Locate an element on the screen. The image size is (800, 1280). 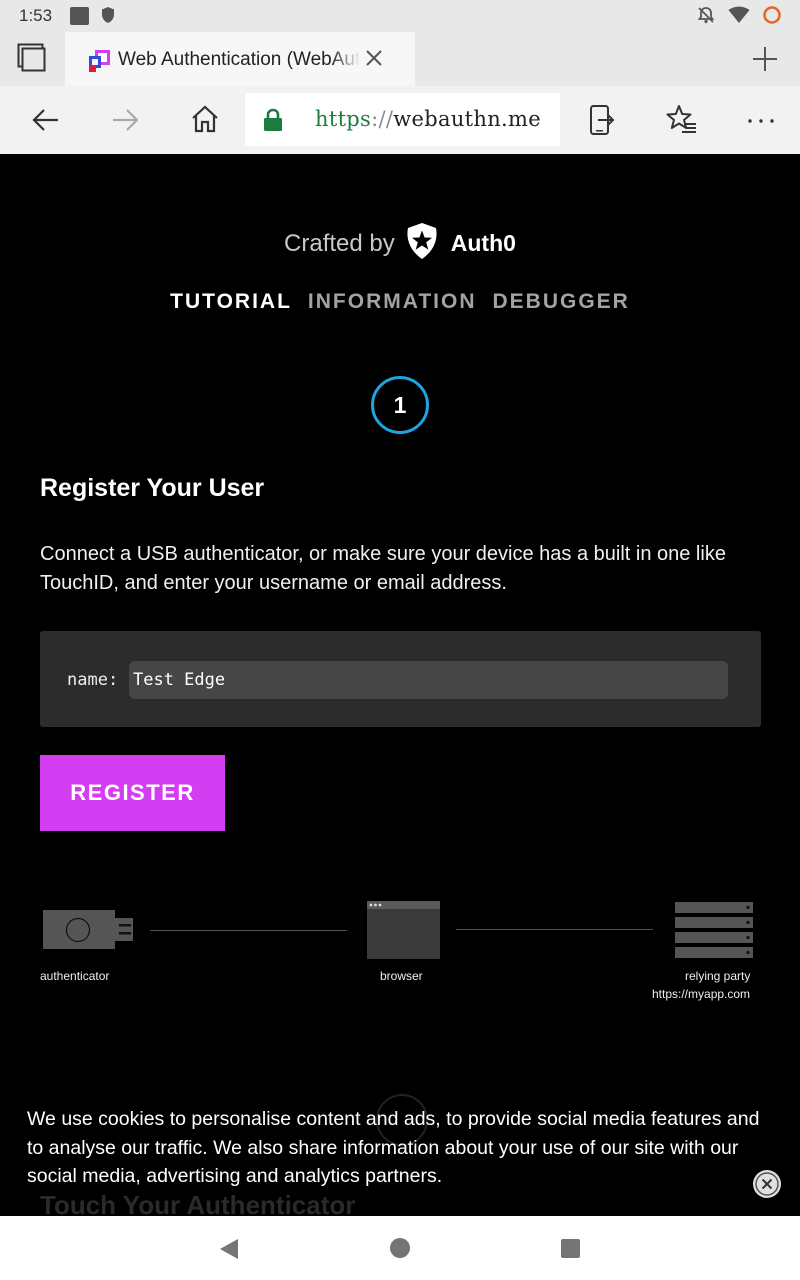
lock-icon is located at coordinates (273, 122).